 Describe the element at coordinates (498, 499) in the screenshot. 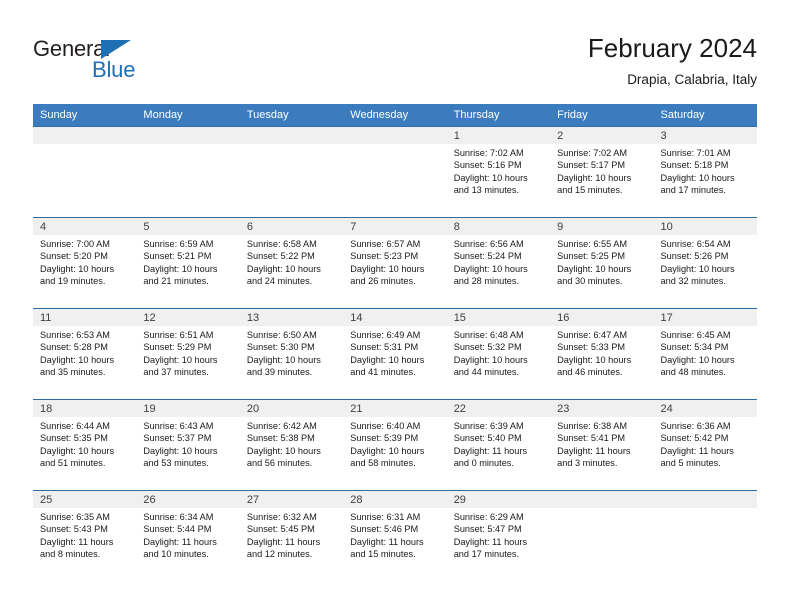

I see `day-number: 29` at that location.